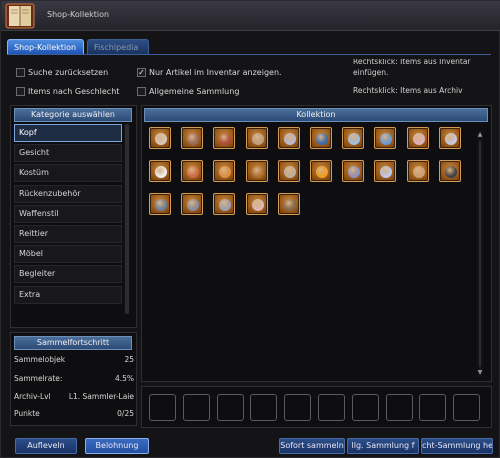  What do you see at coordinates (74, 413) in the screenshot?
I see `stat-row-points: Punkte 0/25` at bounding box center [74, 413].